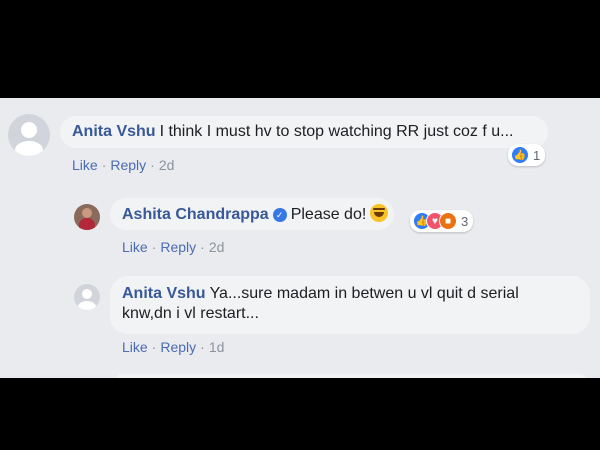 The image size is (600, 450). Describe the element at coordinates (279, 215) in the screenshot. I see `verified-badge-icon: ✓` at that location.